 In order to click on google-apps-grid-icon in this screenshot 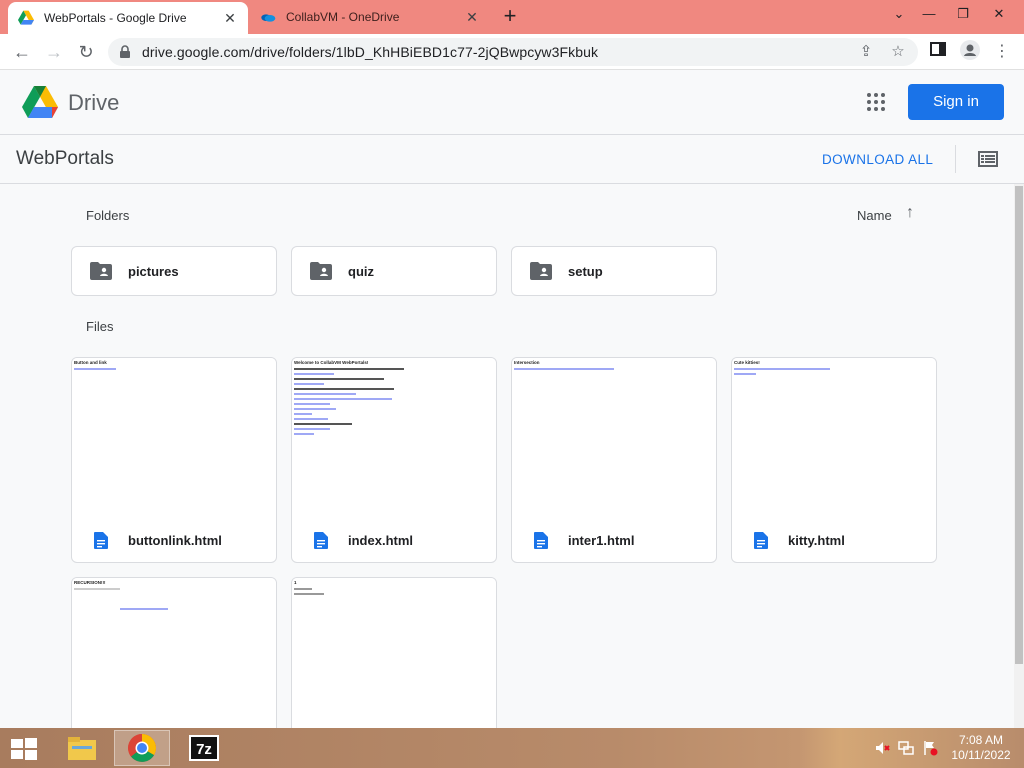, I will do `click(876, 102)`.